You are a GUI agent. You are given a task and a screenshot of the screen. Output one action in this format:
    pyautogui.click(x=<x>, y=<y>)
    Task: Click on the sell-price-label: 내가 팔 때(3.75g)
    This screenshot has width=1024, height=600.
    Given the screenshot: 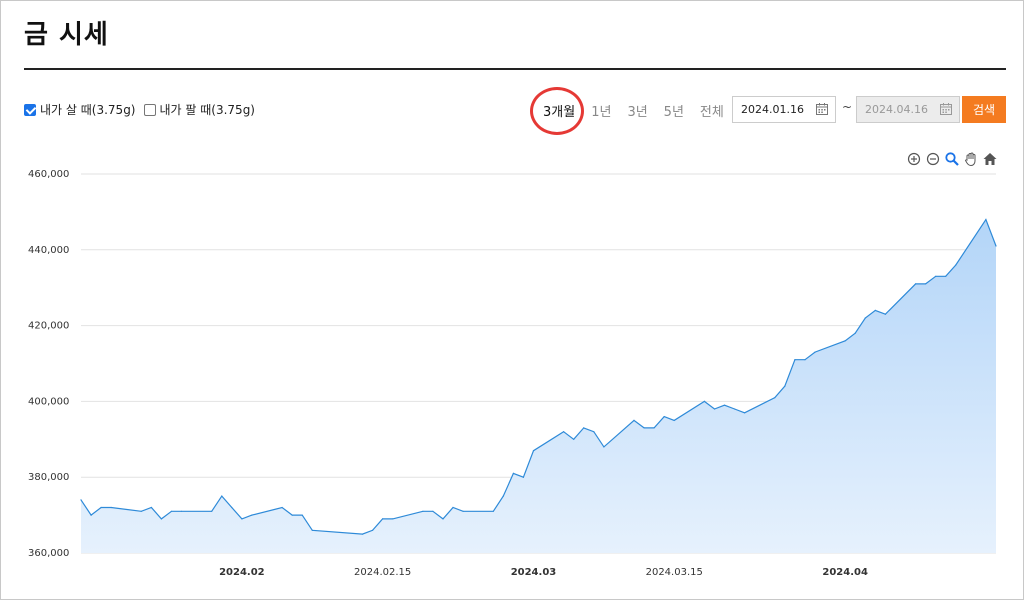 What is the action you would take?
    pyautogui.click(x=207, y=110)
    